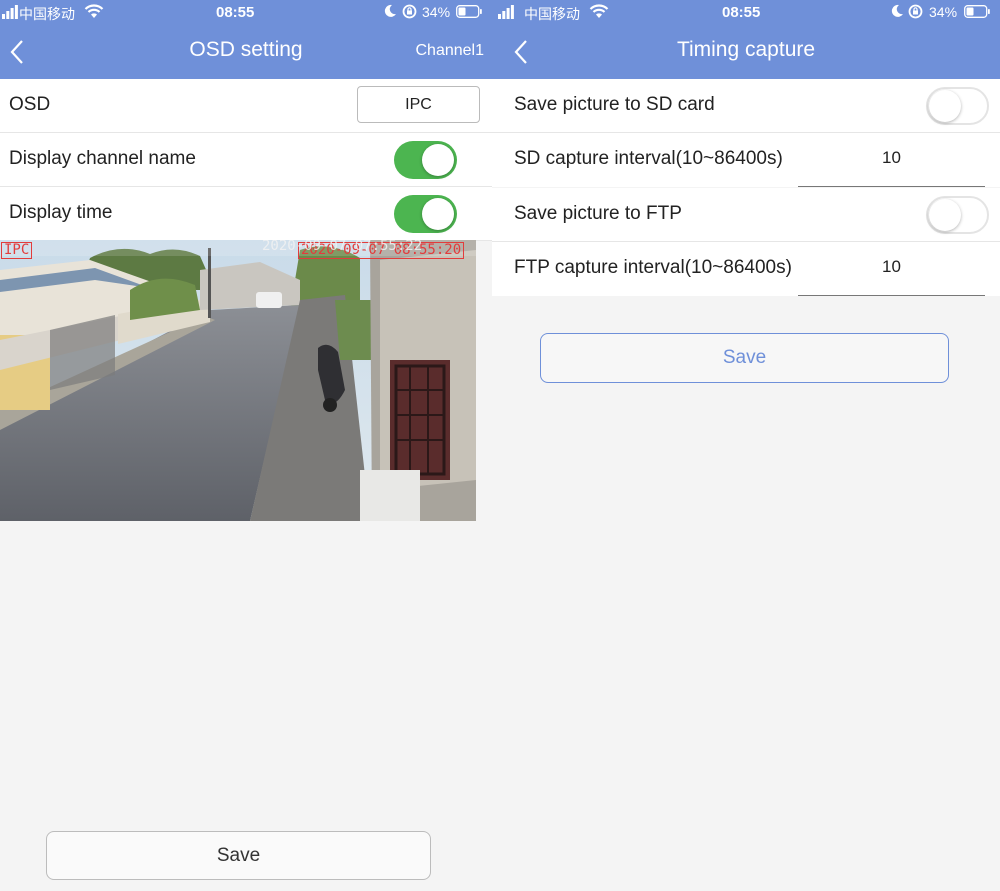 This screenshot has height=891, width=1000. What do you see at coordinates (653, 267) in the screenshot?
I see `ftp-interval-label: FTP capture interval(10~86400s)` at bounding box center [653, 267].